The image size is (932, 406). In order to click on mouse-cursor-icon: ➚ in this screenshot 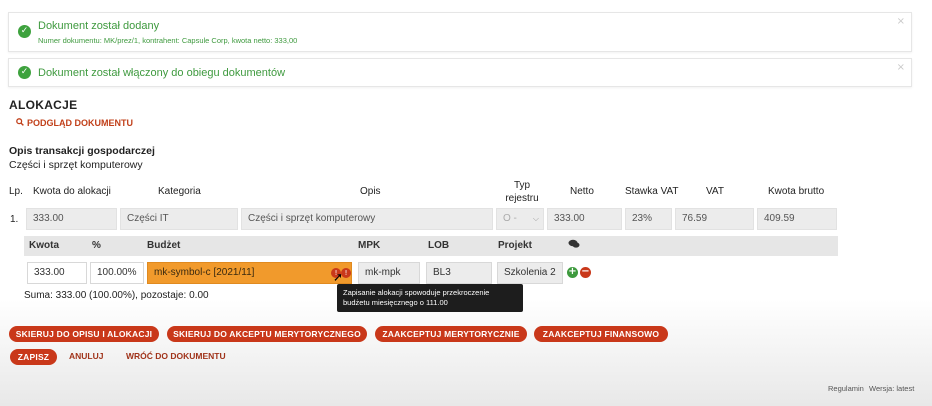, I will do `click(338, 277)`.